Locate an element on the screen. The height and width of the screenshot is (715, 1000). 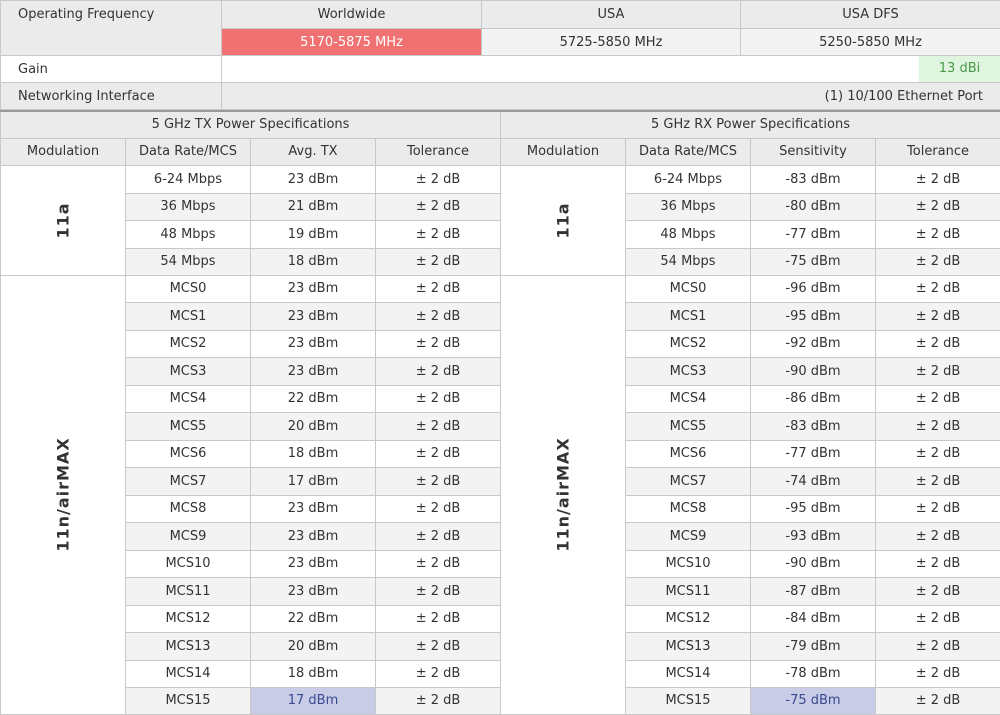
table-row: MCS9 23 dBm ± 2 dB MCS9 -93 dBm ± 2 dB is located at coordinates (500, 536).